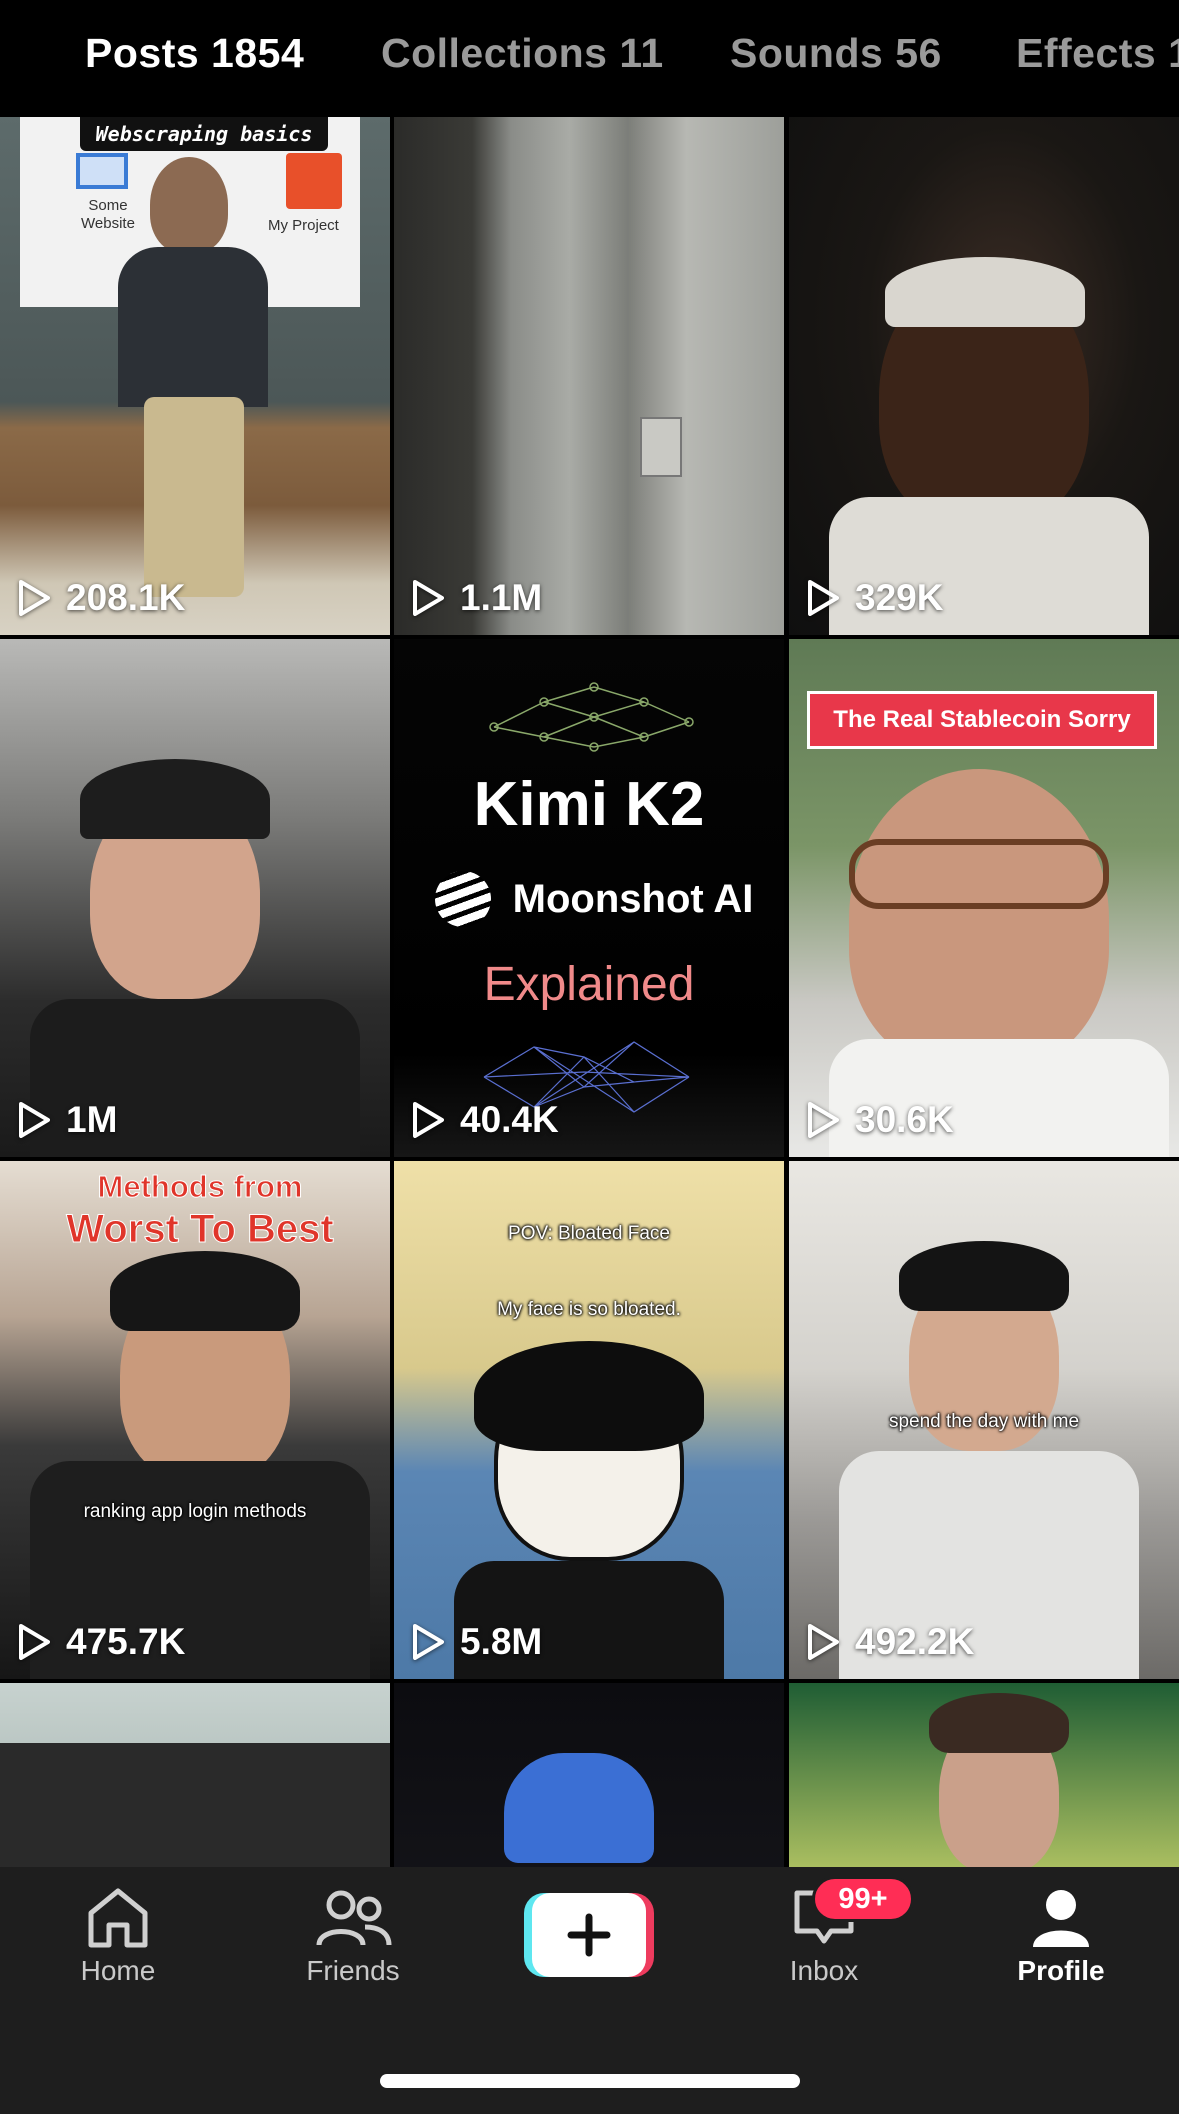  I want to click on headwear, so click(985, 292).